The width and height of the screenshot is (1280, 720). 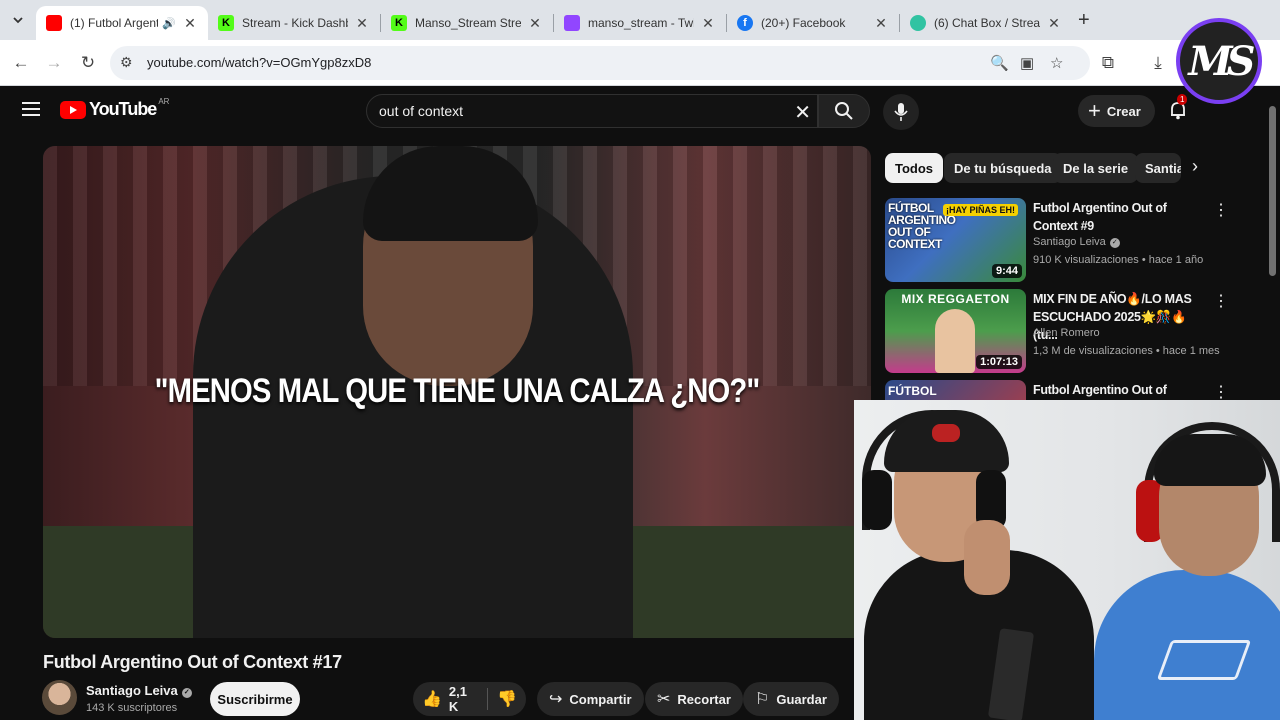 I want to click on browser-tab-kick-stream: K Manso_Stream Stream ✕, so click(x=467, y=23).